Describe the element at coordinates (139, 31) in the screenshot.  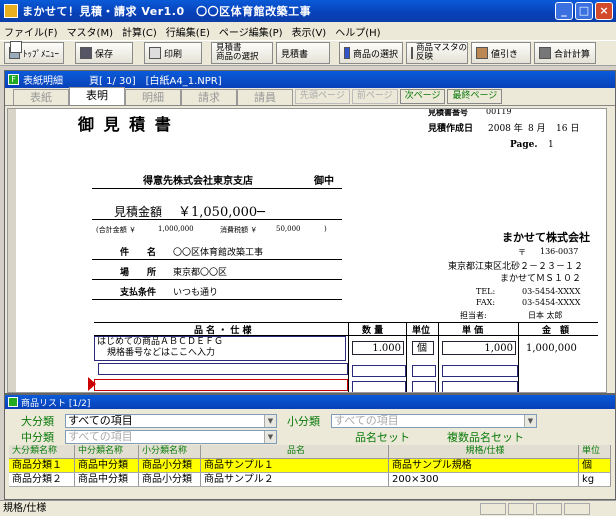
I see `menu-calc: 計算(C)` at that location.